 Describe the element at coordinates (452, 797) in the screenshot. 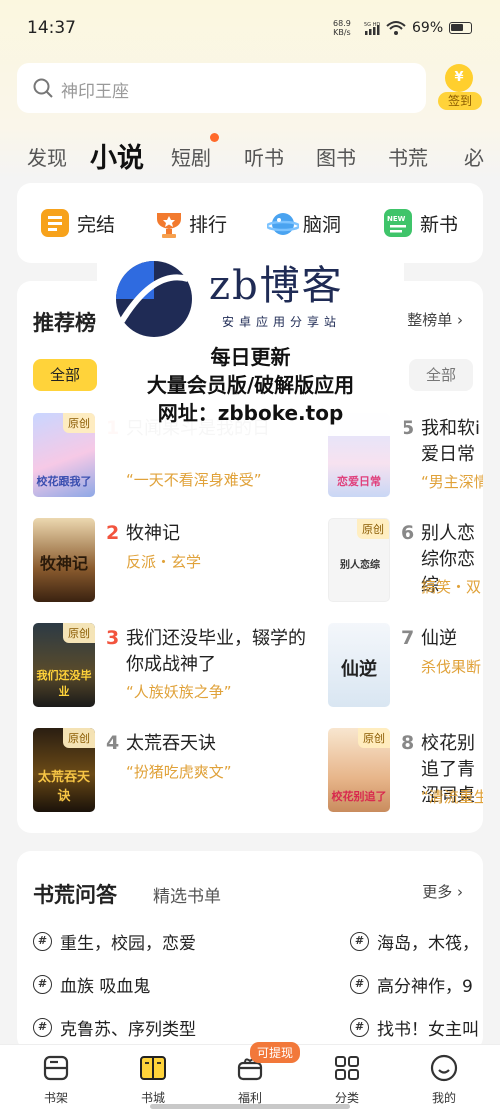

I see `book-tag: “清流重生` at that location.